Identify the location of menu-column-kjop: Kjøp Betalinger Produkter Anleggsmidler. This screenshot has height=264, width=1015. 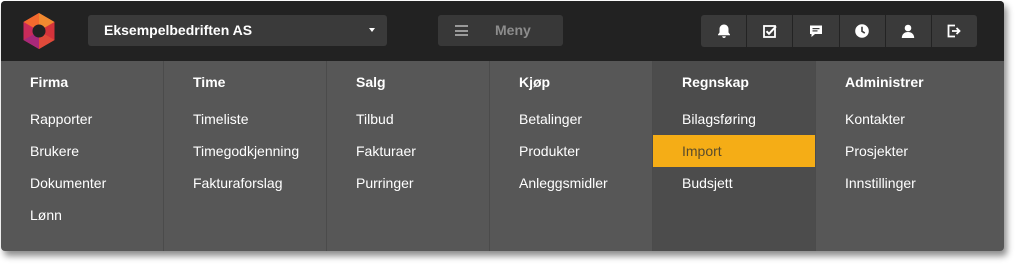
(571, 156).